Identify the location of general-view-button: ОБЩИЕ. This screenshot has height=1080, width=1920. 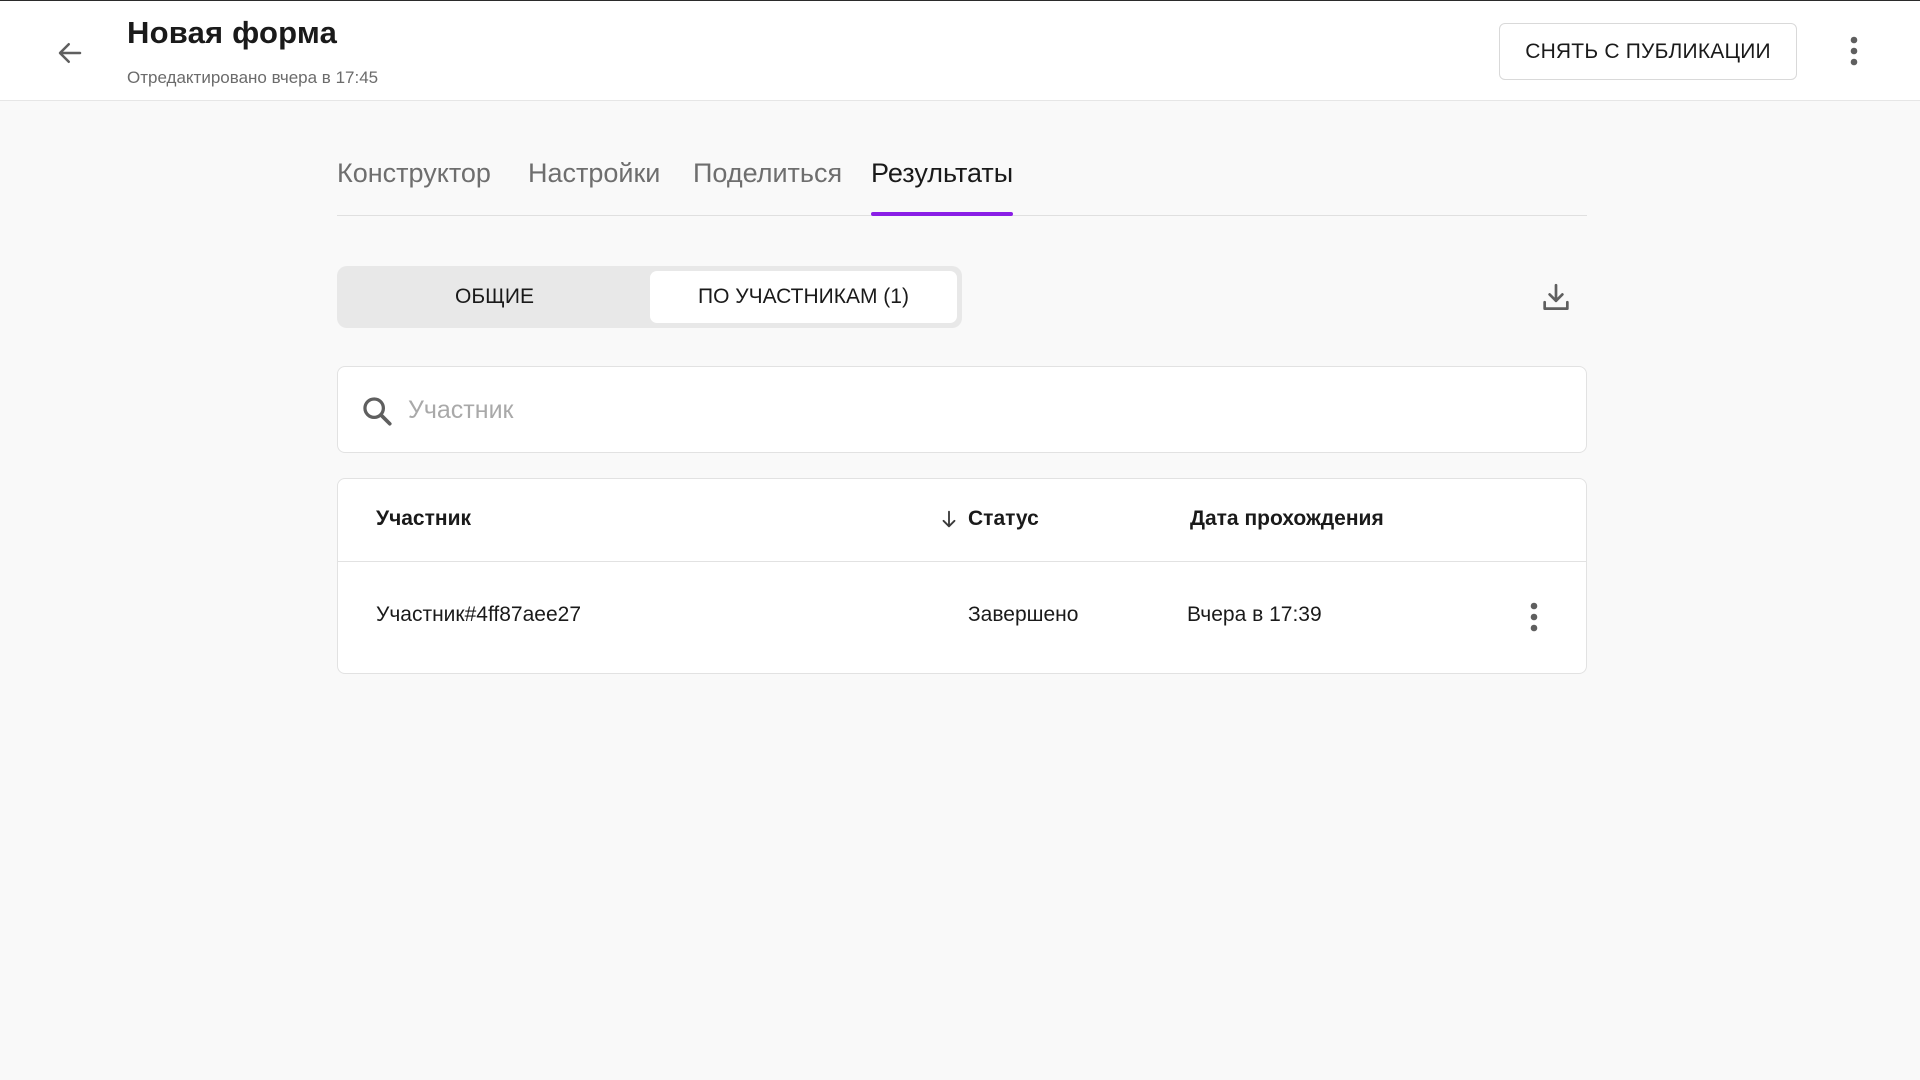
(494, 297).